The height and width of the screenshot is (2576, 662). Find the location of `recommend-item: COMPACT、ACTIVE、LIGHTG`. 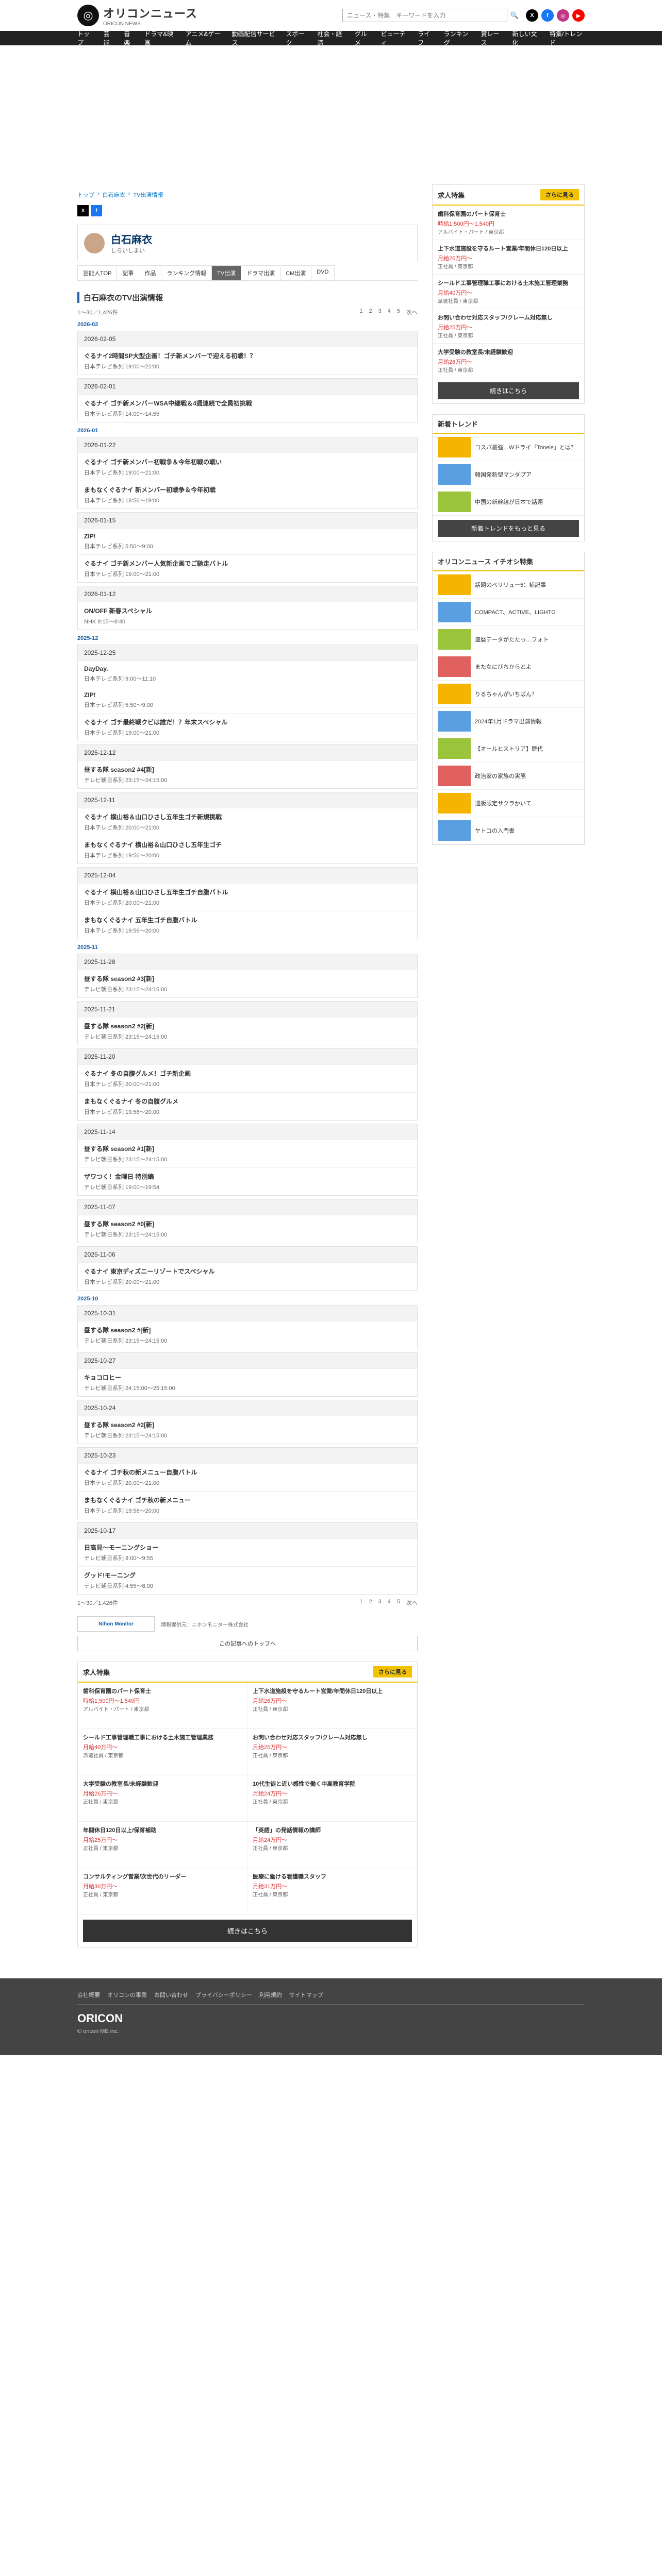

recommend-item: COMPACT、ACTIVE、LIGHTG is located at coordinates (508, 612).